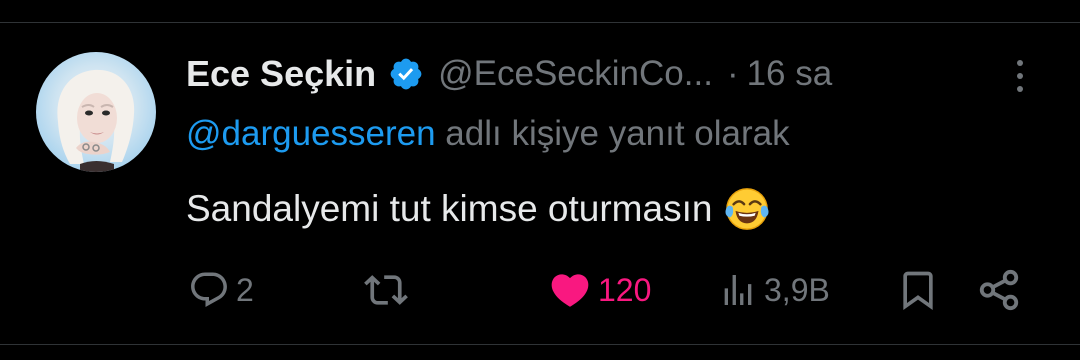 The image size is (1080, 360). Describe the element at coordinates (738, 290) in the screenshot. I see `views-icon` at that location.